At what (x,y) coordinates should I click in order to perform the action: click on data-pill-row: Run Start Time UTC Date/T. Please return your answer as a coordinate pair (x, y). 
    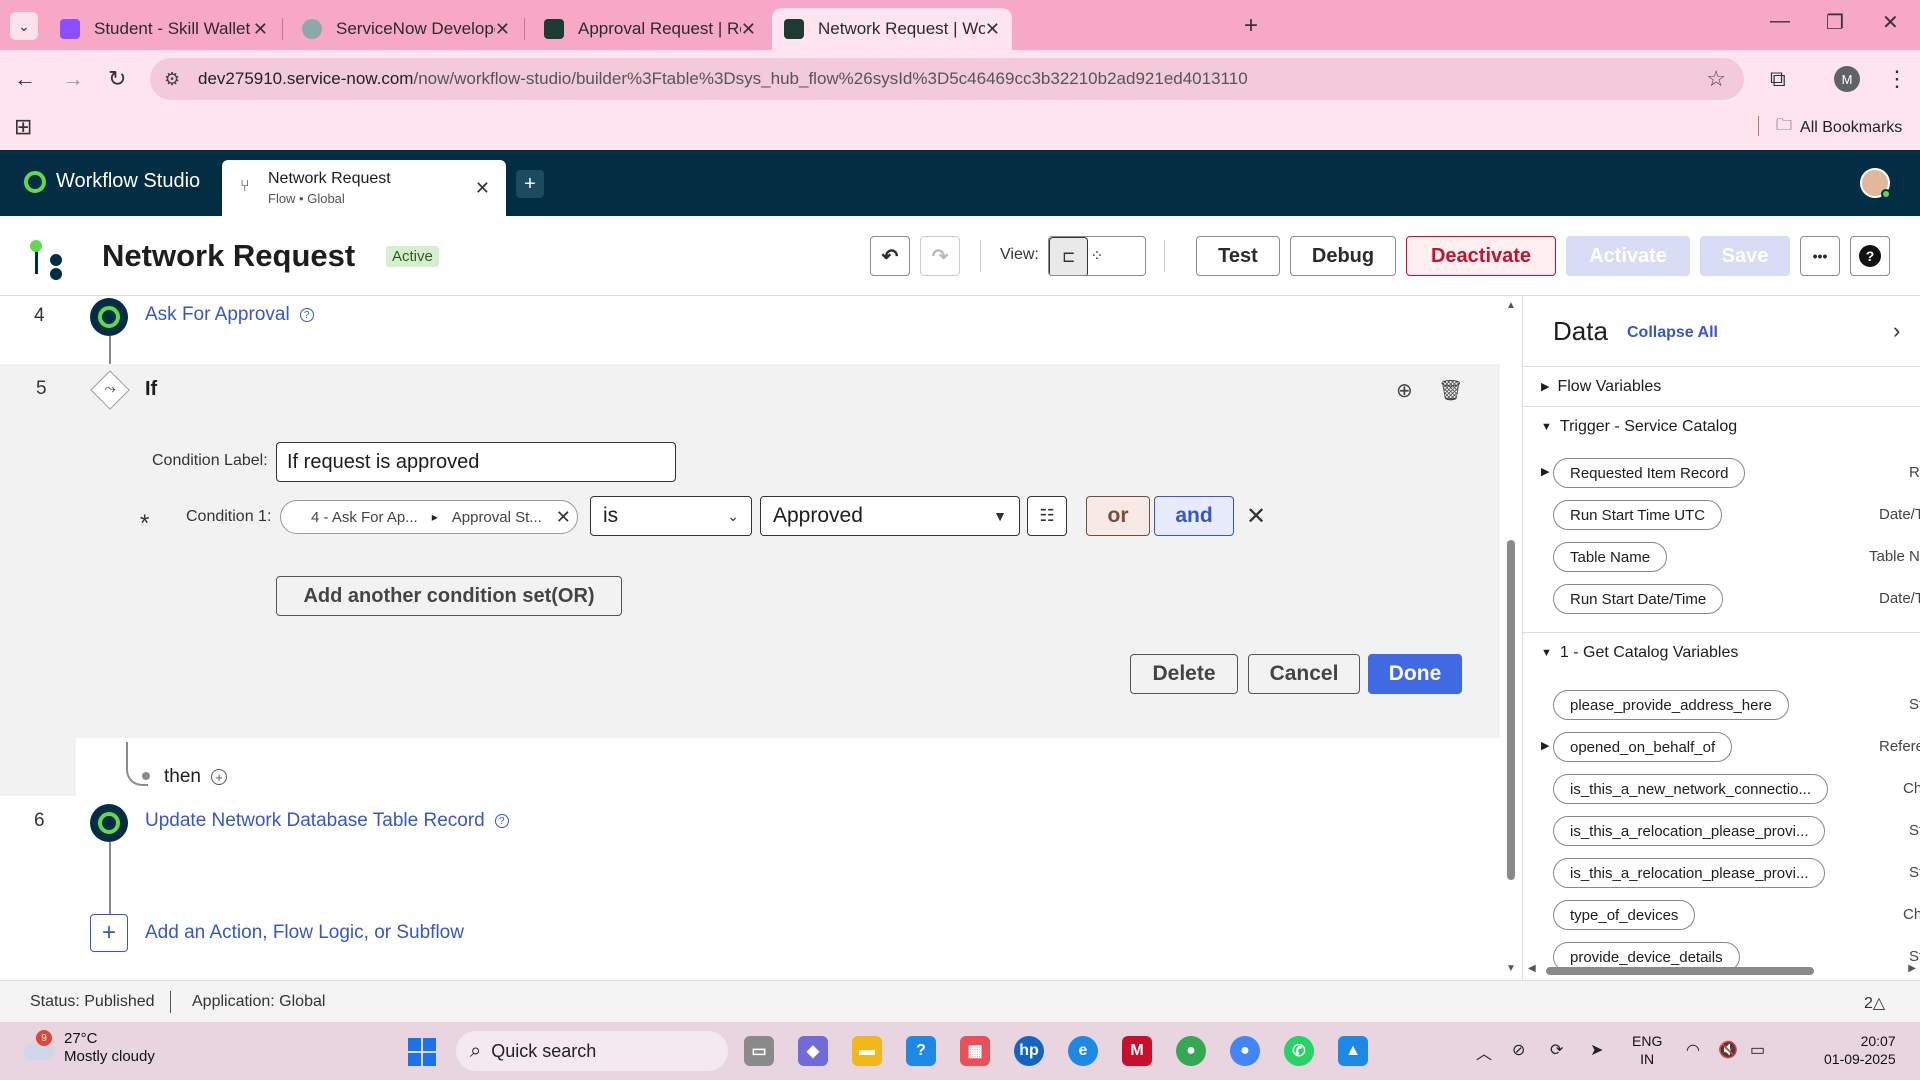
    Looking at the image, I should click on (1721, 515).